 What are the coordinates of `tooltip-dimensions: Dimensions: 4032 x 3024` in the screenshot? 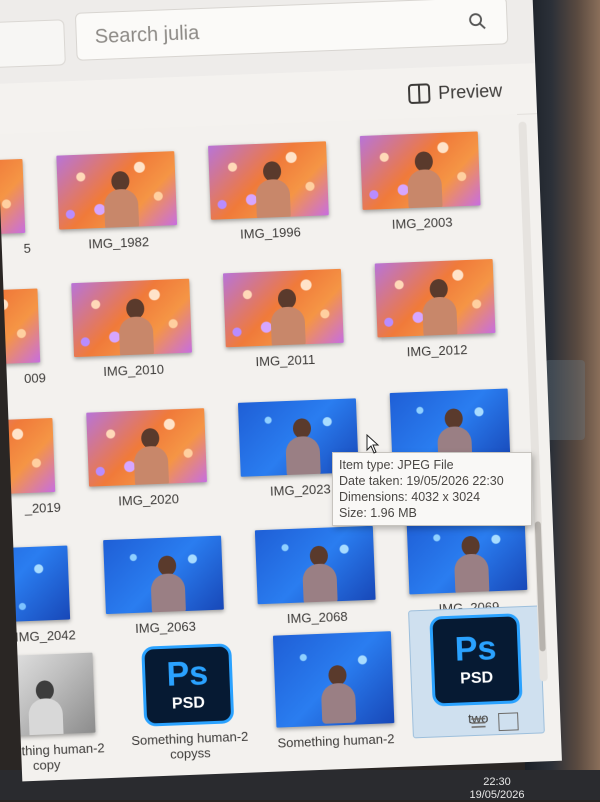 It's located at (410, 497).